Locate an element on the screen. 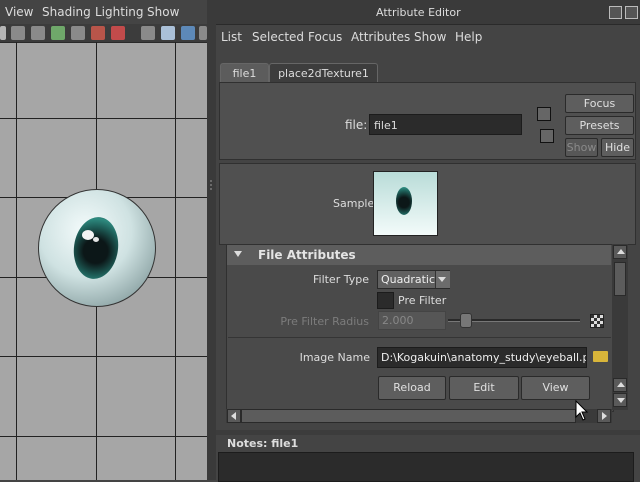 The width and height of the screenshot is (640, 482). wireframe-icon is located at coordinates (78, 33).